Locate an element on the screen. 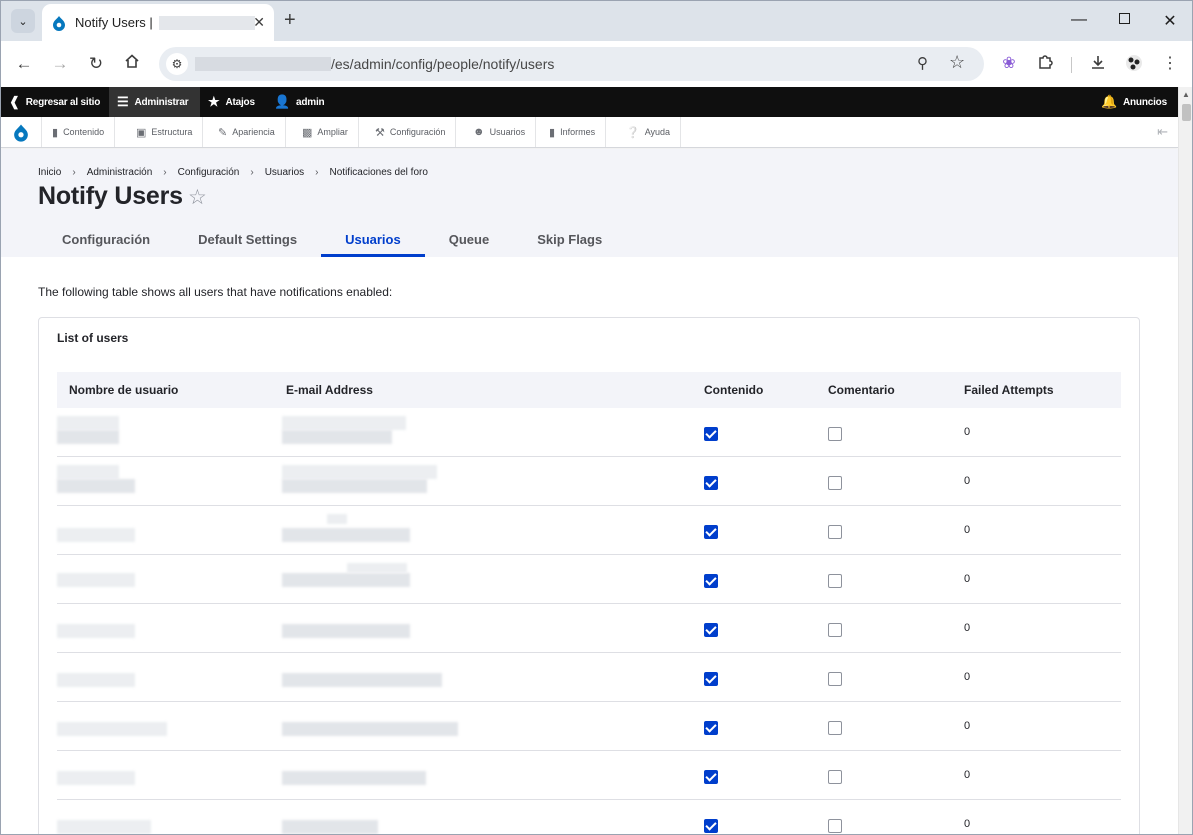  tab-title-redacted is located at coordinates (206, 22).